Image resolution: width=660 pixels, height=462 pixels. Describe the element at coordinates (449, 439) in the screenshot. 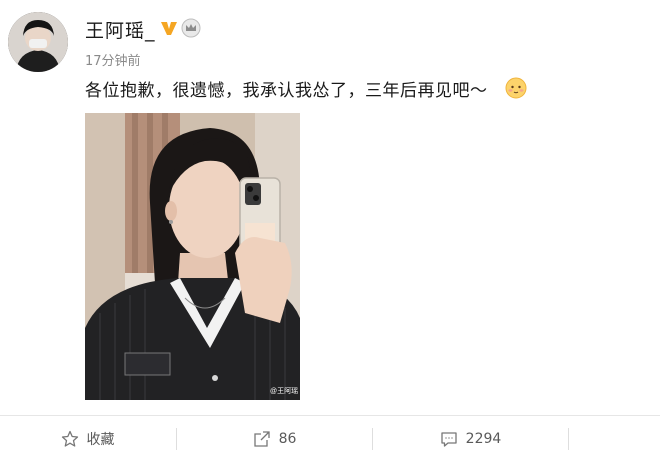

I see `comment-icon` at that location.